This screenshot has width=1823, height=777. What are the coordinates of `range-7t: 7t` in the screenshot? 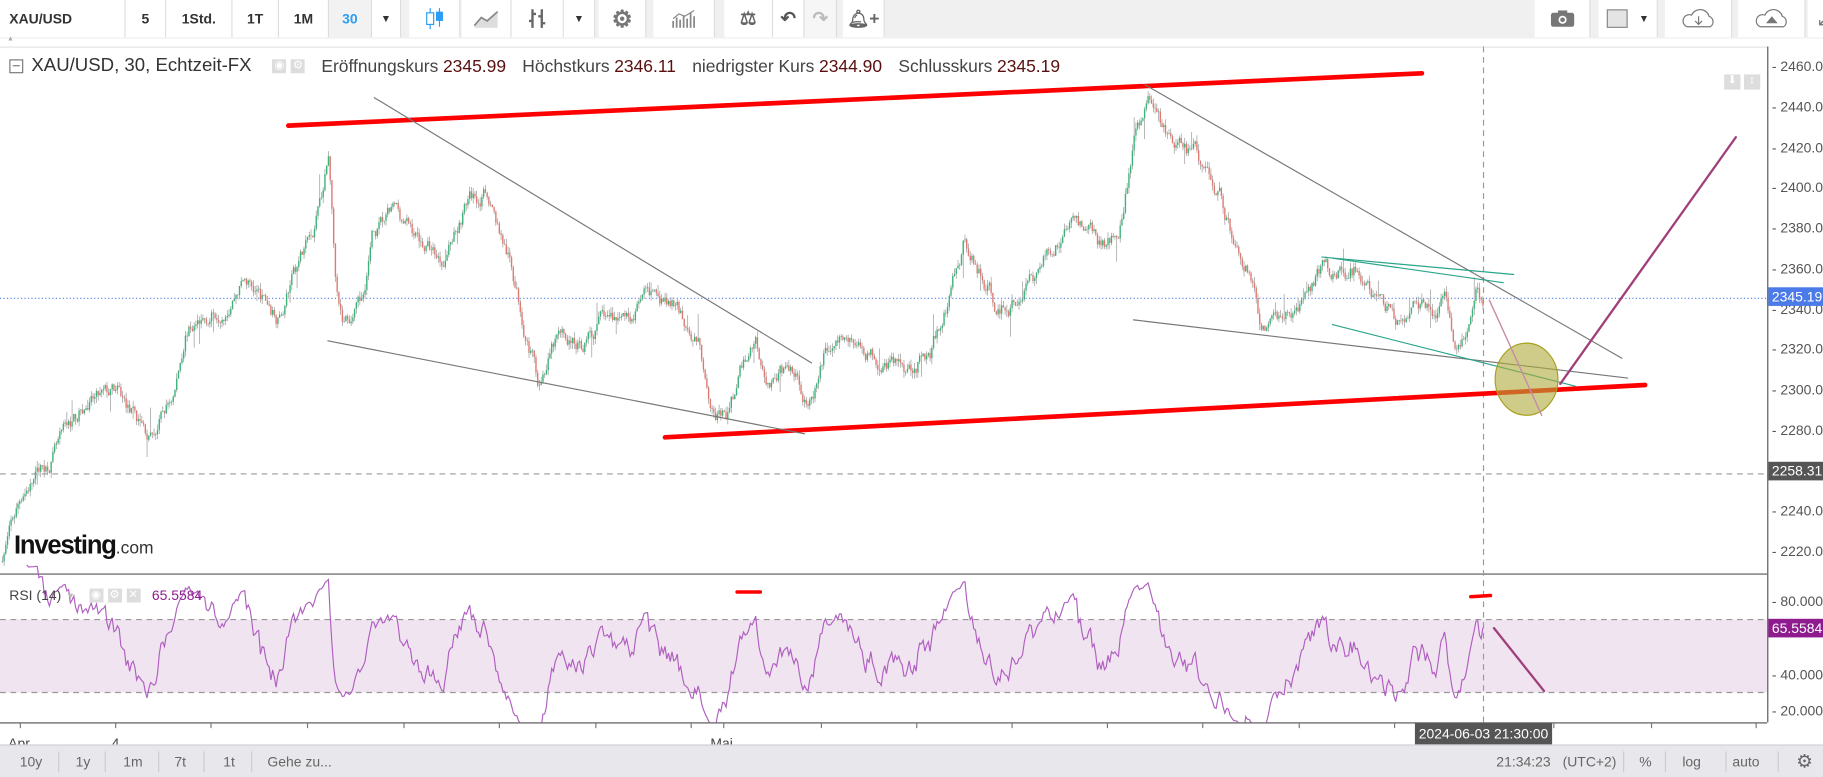 It's located at (180, 762).